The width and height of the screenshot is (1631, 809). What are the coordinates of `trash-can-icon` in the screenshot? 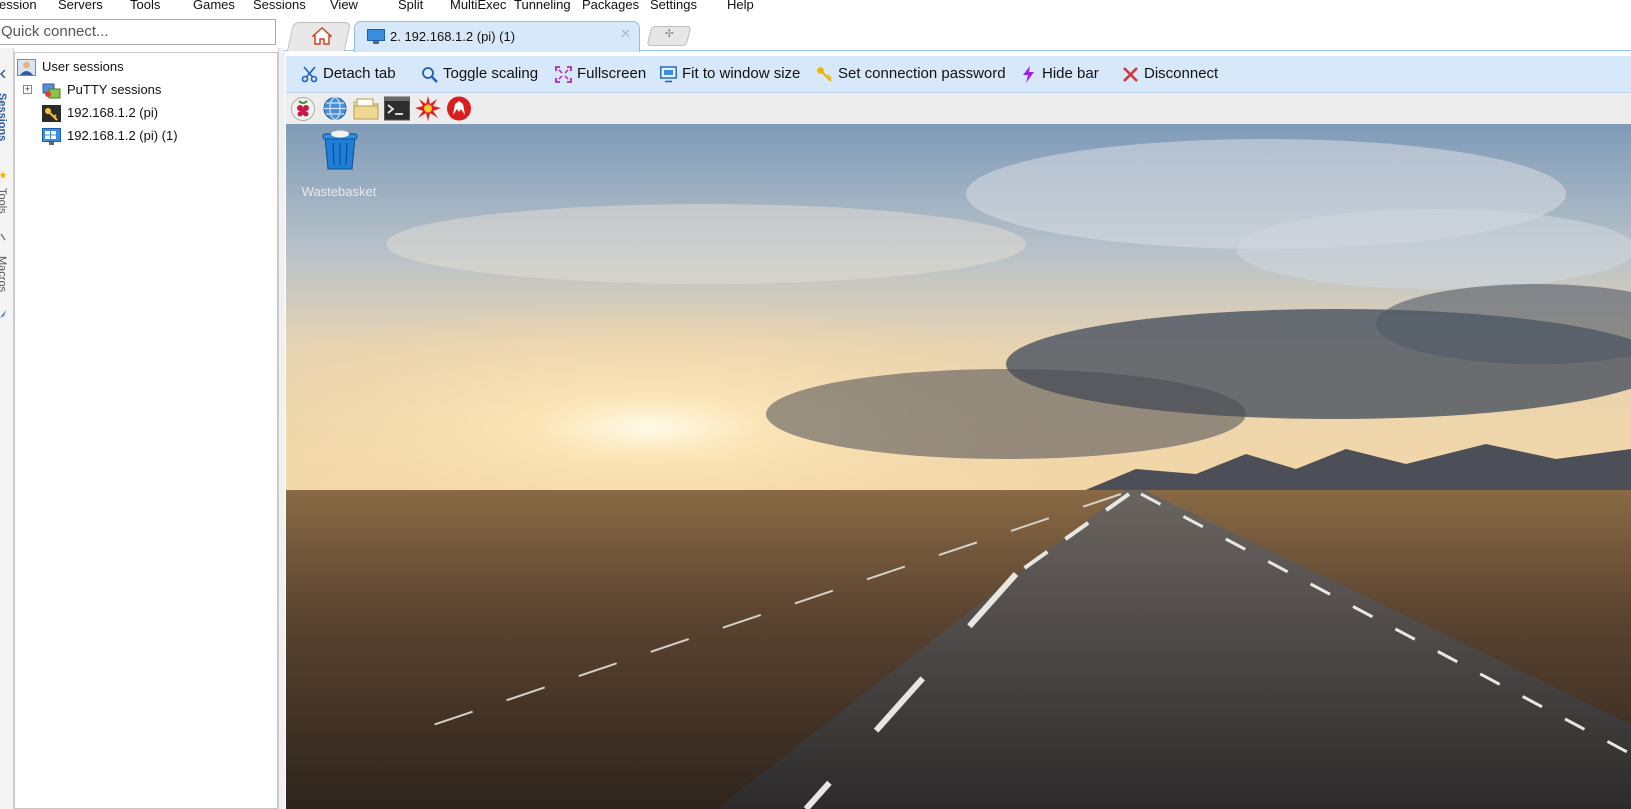 It's located at (340, 150).